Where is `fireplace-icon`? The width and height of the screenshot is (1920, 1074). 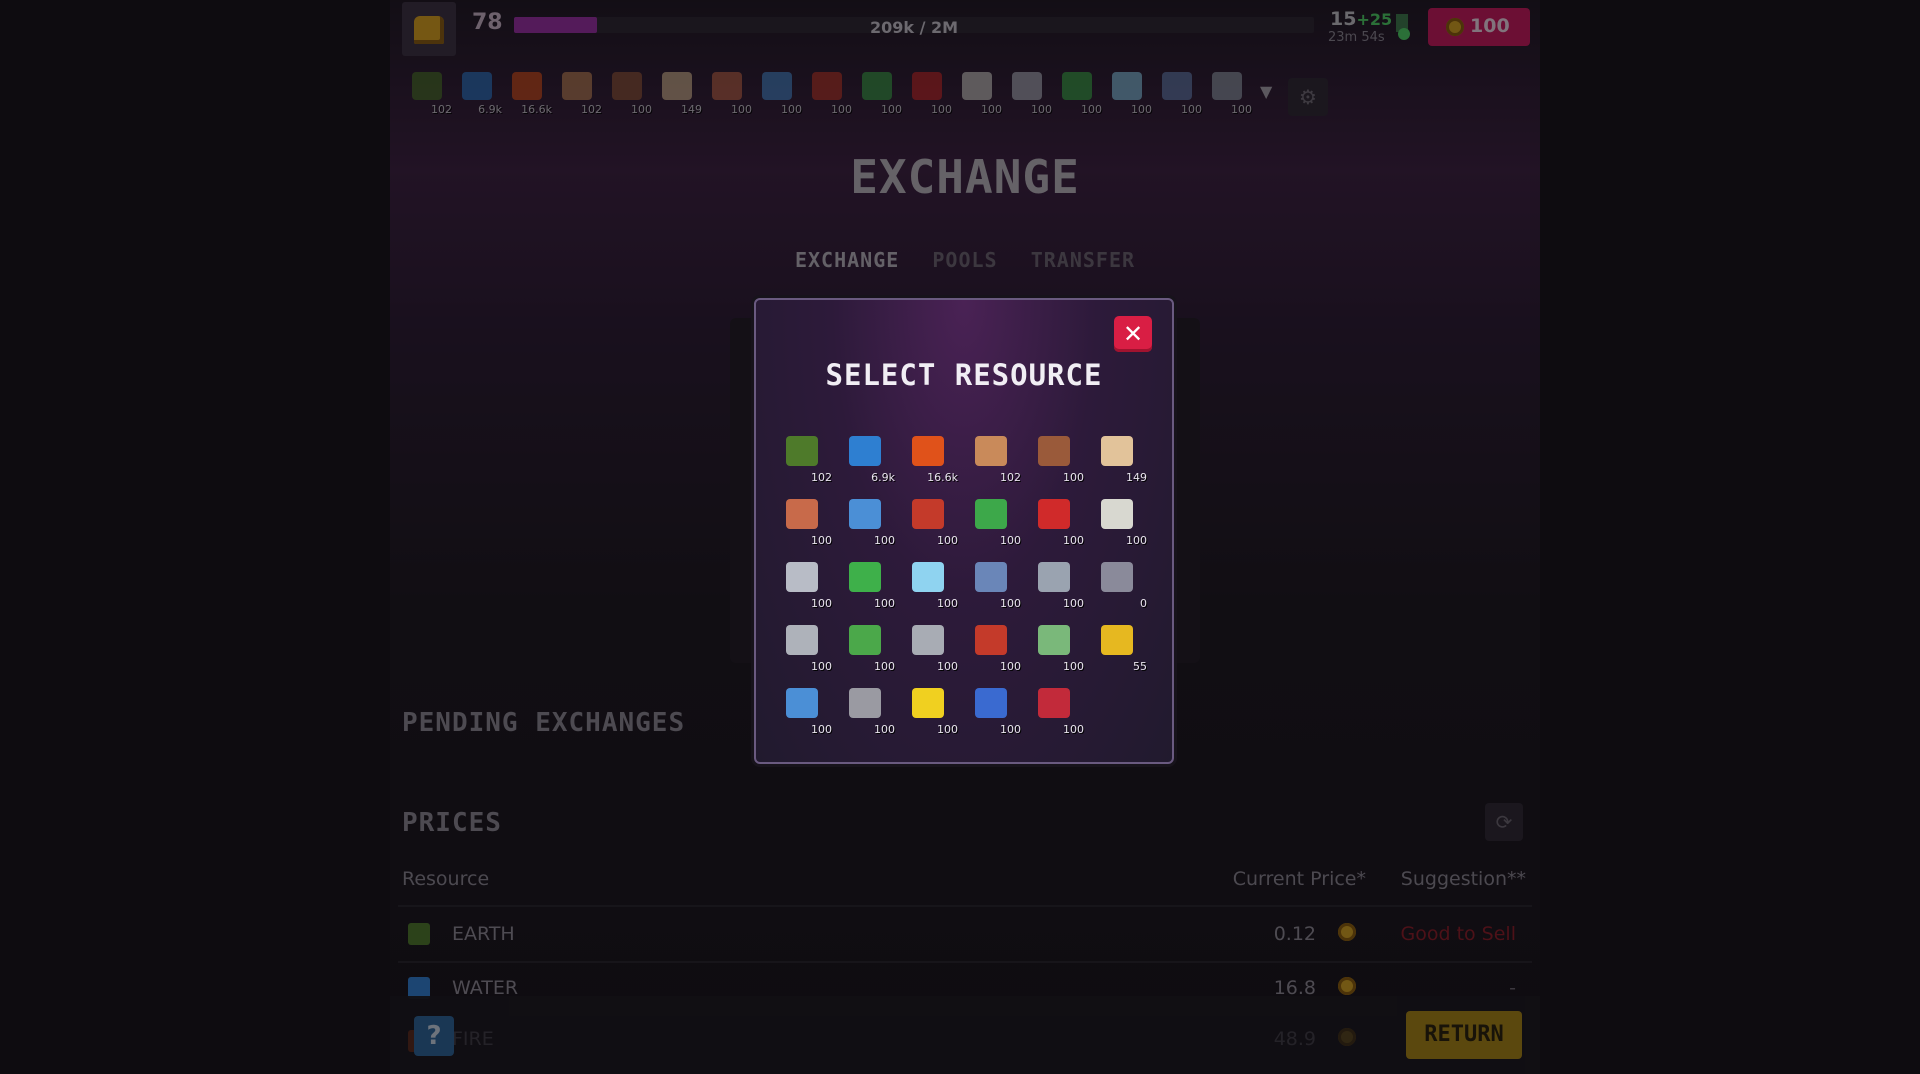 fireplace-icon is located at coordinates (991, 640).